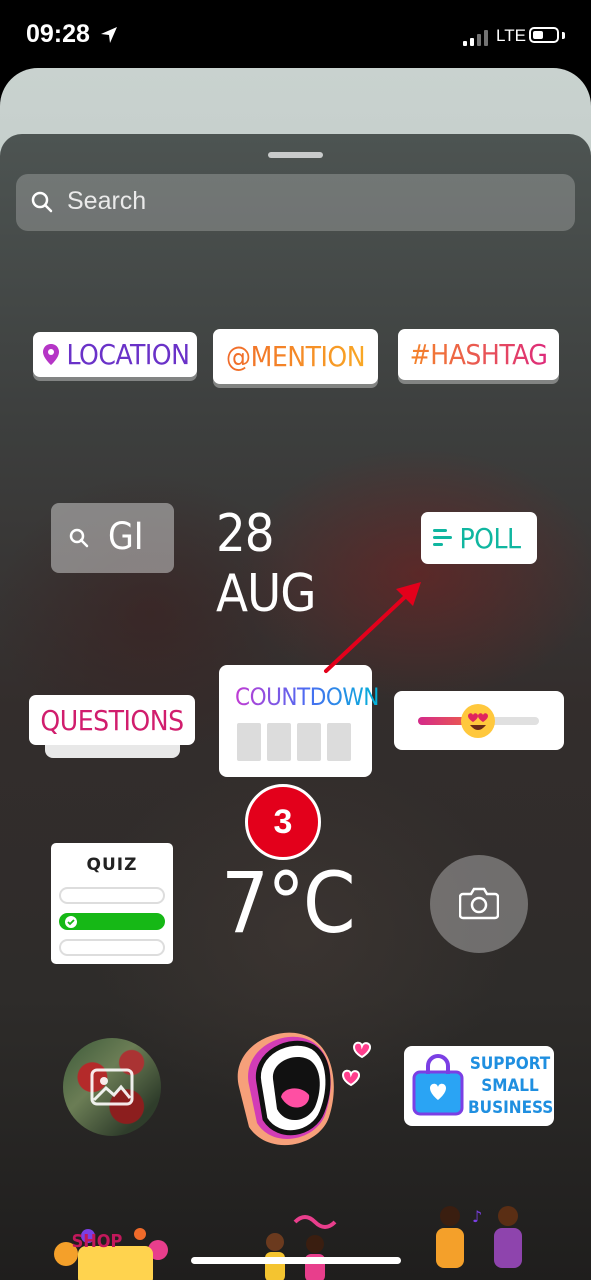  What do you see at coordinates (283, 822) in the screenshot?
I see `step-number-badge: 3` at bounding box center [283, 822].